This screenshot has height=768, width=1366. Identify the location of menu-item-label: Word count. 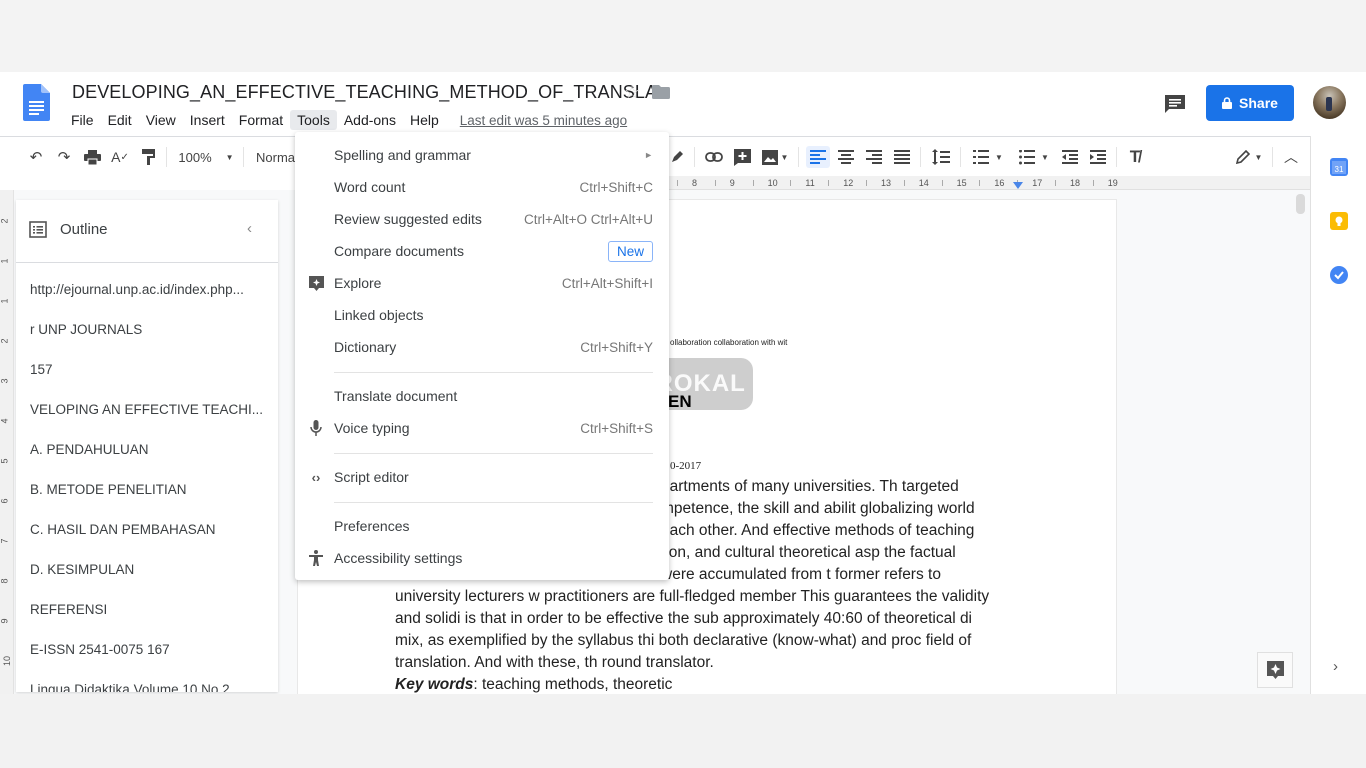
(370, 187).